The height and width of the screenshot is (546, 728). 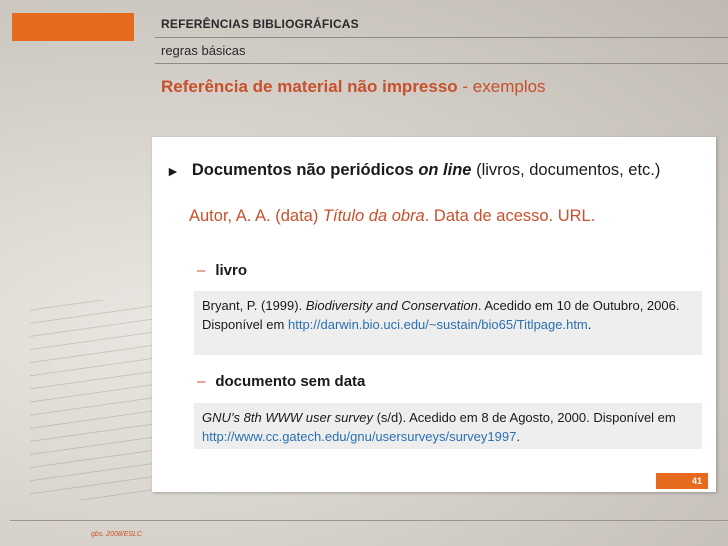 I want to click on bullet-rest: (livros, documentos, etc.), so click(x=566, y=170).